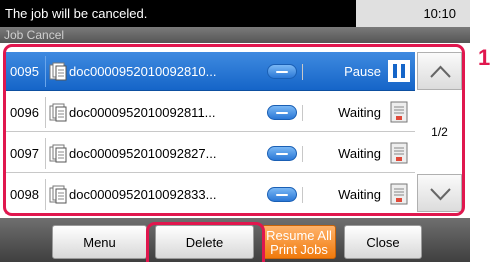 This screenshot has height=262, width=496. What do you see at coordinates (24, 112) in the screenshot?
I see `job-number: 0096` at bounding box center [24, 112].